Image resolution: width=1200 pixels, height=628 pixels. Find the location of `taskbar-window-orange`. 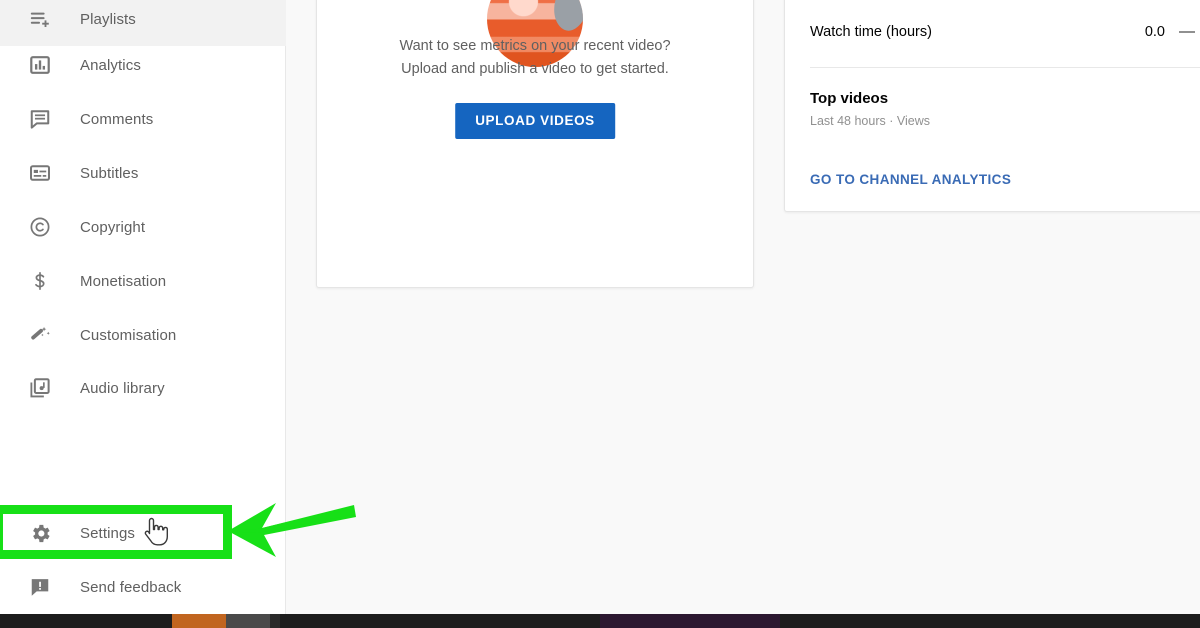

taskbar-window-orange is located at coordinates (199, 621).